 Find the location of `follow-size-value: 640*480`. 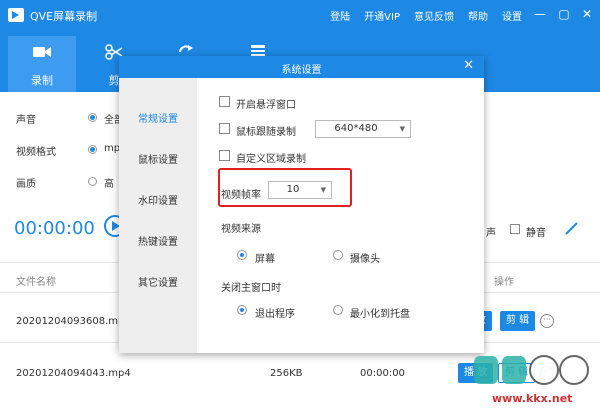

follow-size-value: 640*480 is located at coordinates (356, 128).